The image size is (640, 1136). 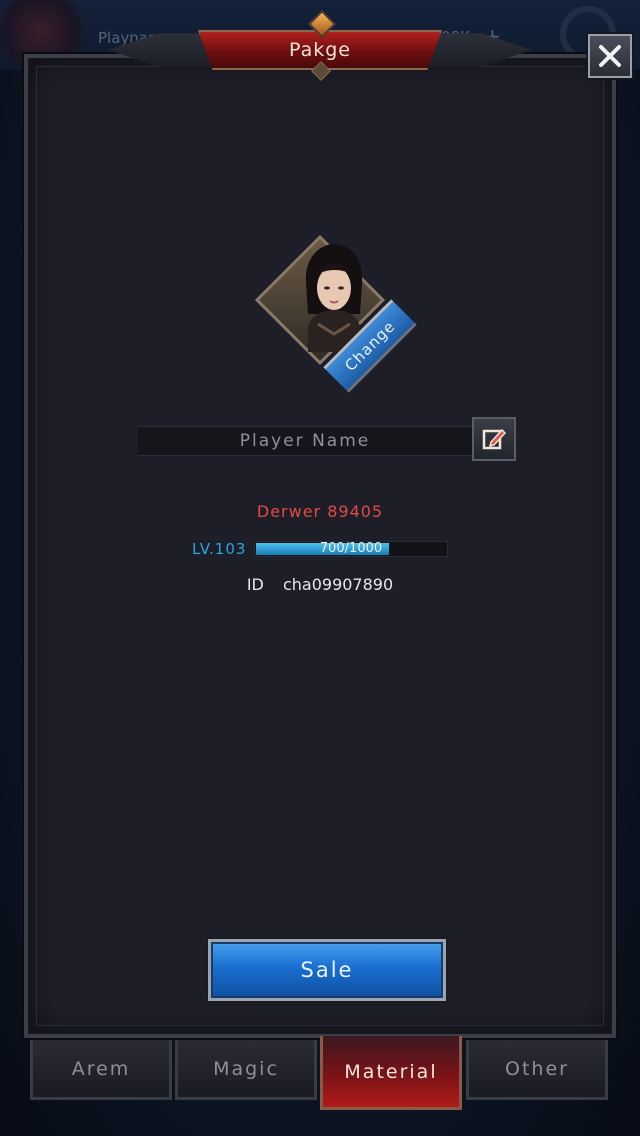 I want to click on tab-material: Material, so click(x=391, y=1073).